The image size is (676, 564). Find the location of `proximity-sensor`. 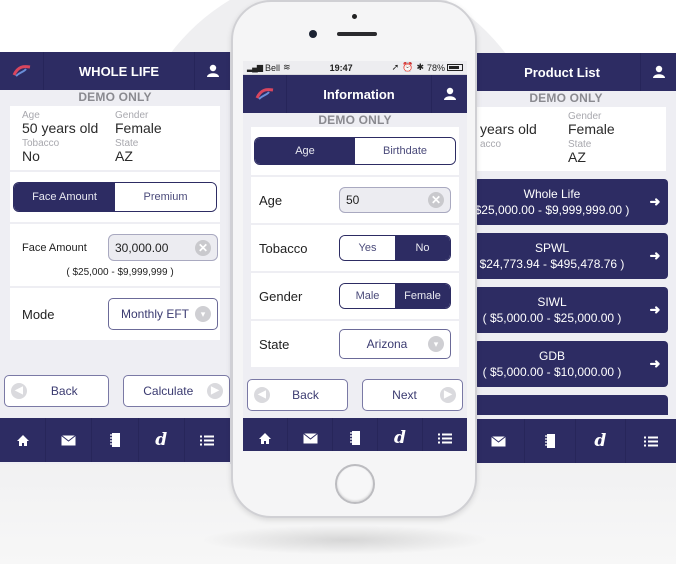

proximity-sensor is located at coordinates (354, 16).